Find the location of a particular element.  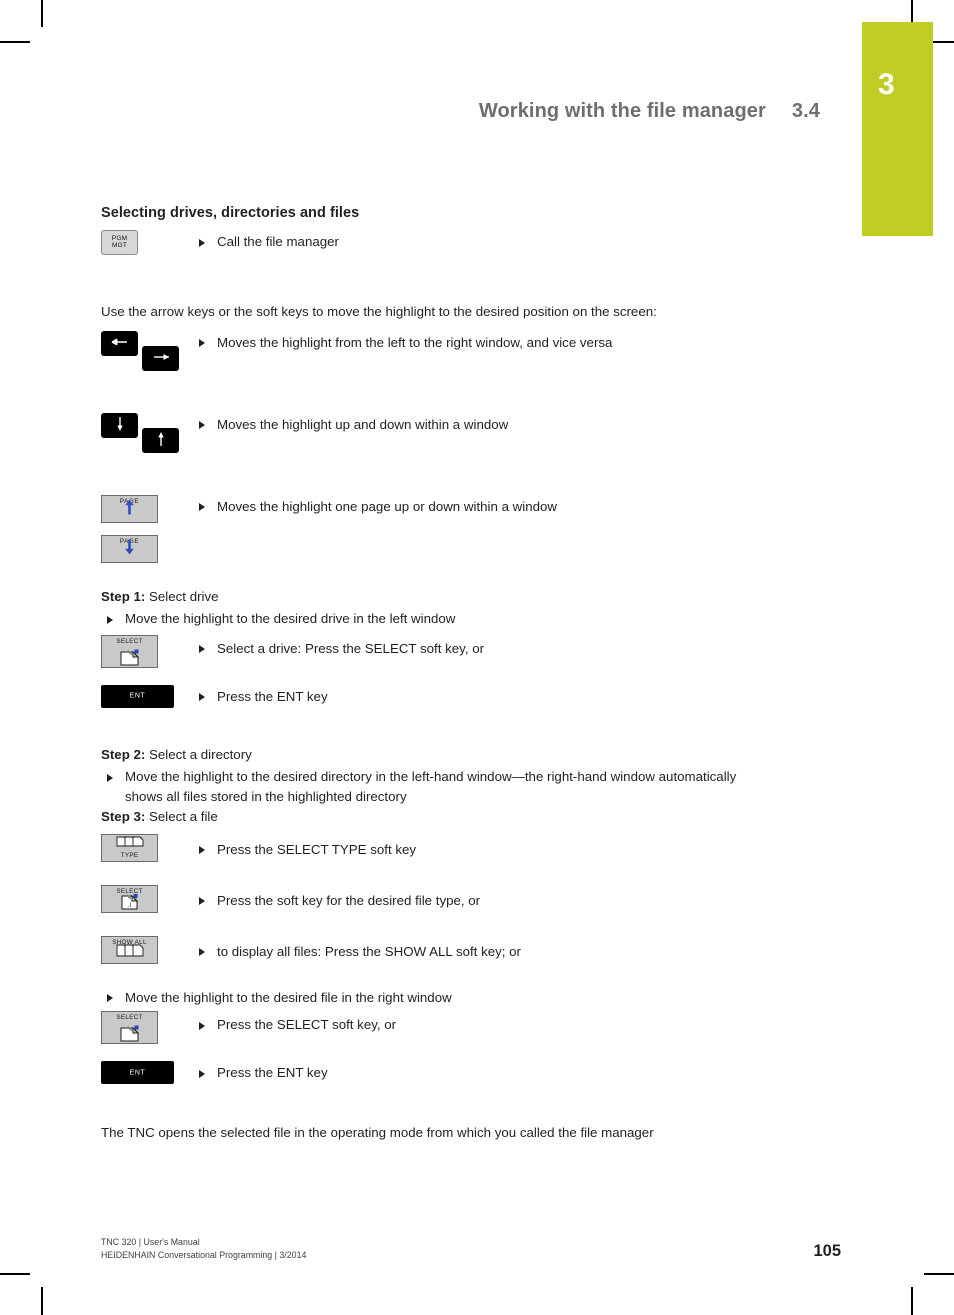

ent-key-2-label: ENT is located at coordinates (137, 1072).